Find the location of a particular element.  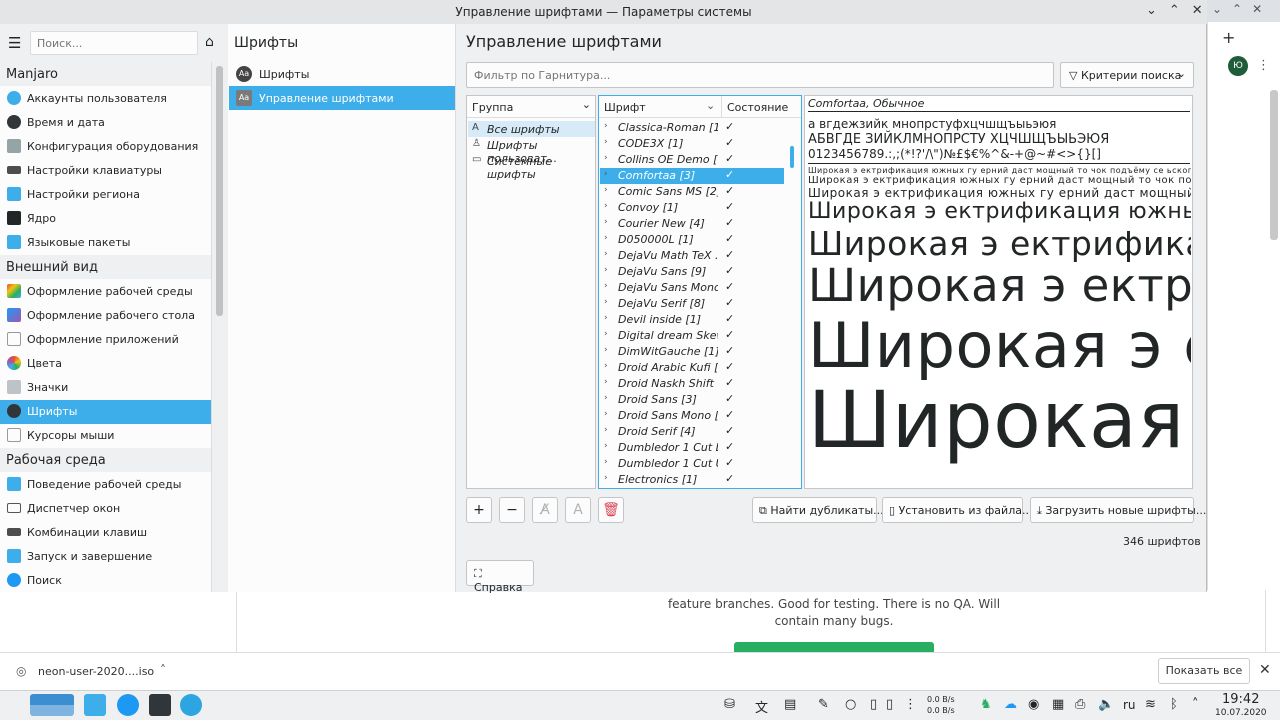

sidebar-item-startup: Запуск и завершение is located at coordinates (105, 557).